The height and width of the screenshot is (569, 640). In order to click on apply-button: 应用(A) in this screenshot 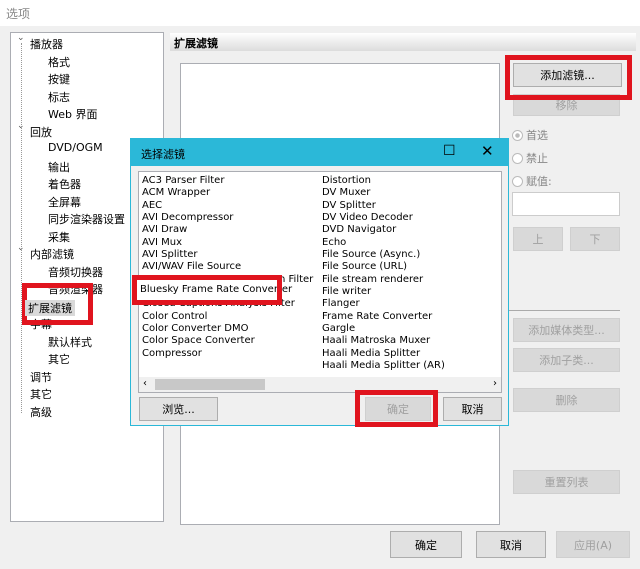, I will do `click(593, 544)`.